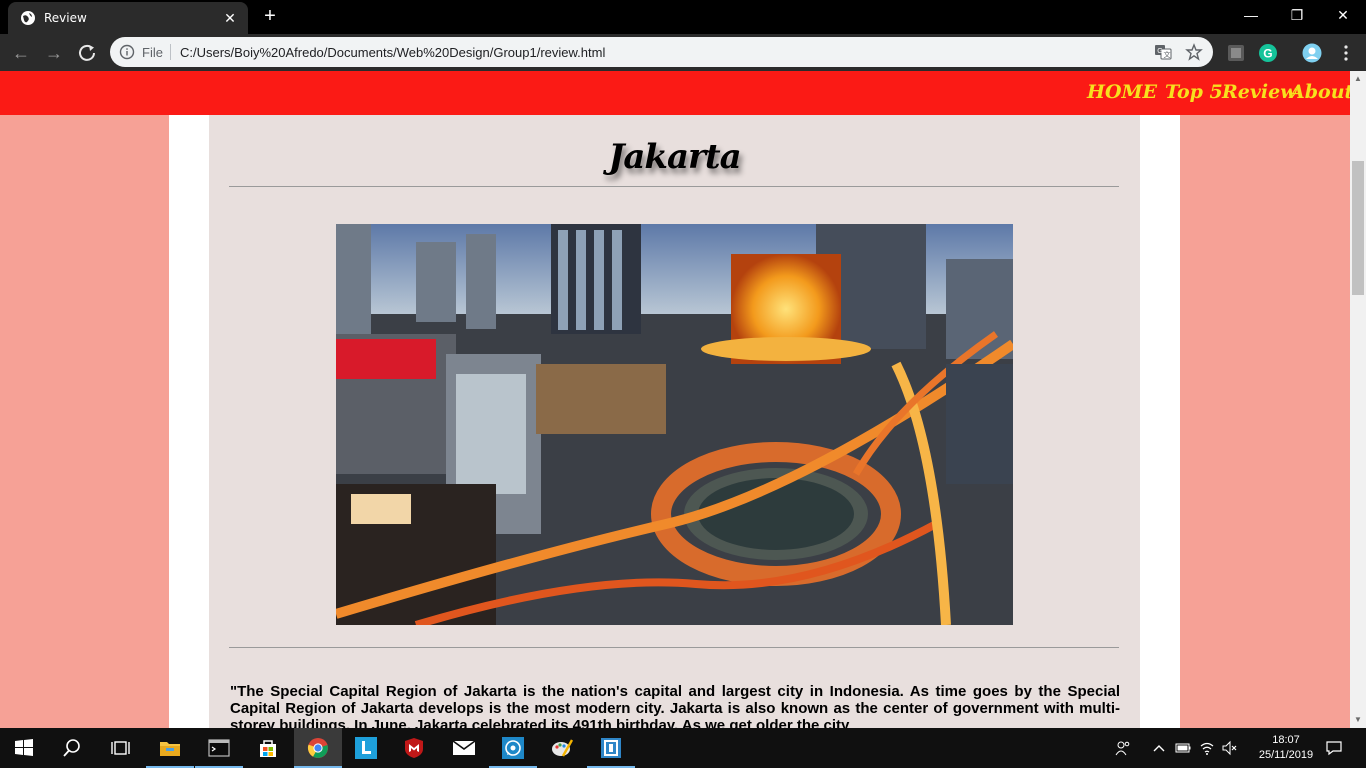  I want to click on chrome-icon, so click(318, 748).